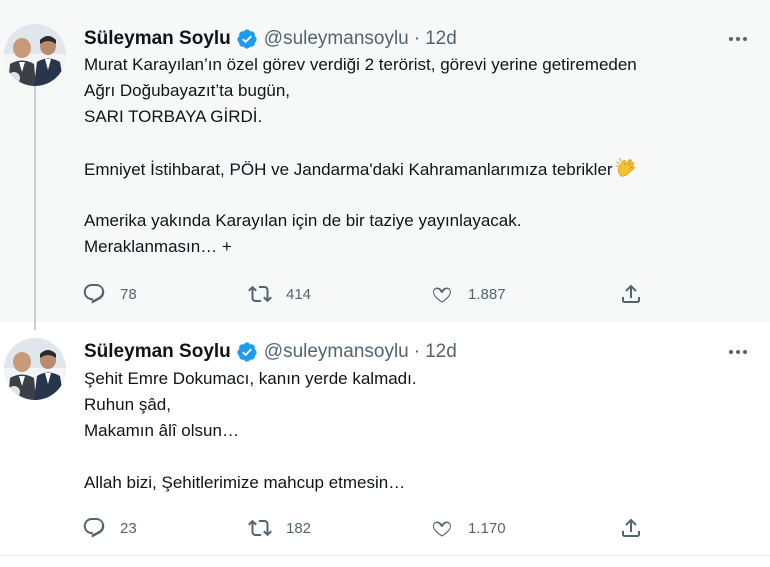 The image size is (770, 567). I want to click on retweet-button: 414, so click(279, 294).